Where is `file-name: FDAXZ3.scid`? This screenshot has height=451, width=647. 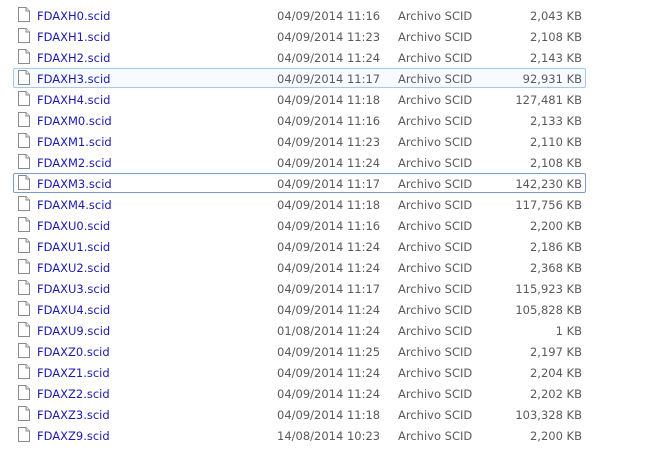
file-name: FDAXZ3.scid is located at coordinates (73, 415).